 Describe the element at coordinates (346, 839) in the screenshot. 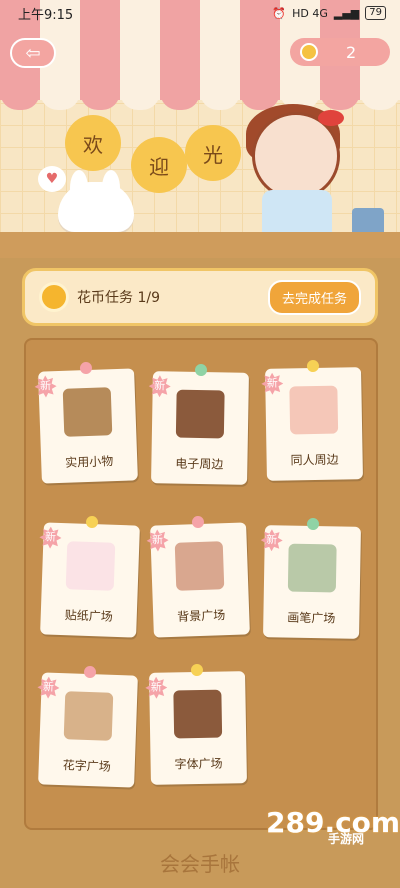

I see `watermark-text: 手游网` at that location.